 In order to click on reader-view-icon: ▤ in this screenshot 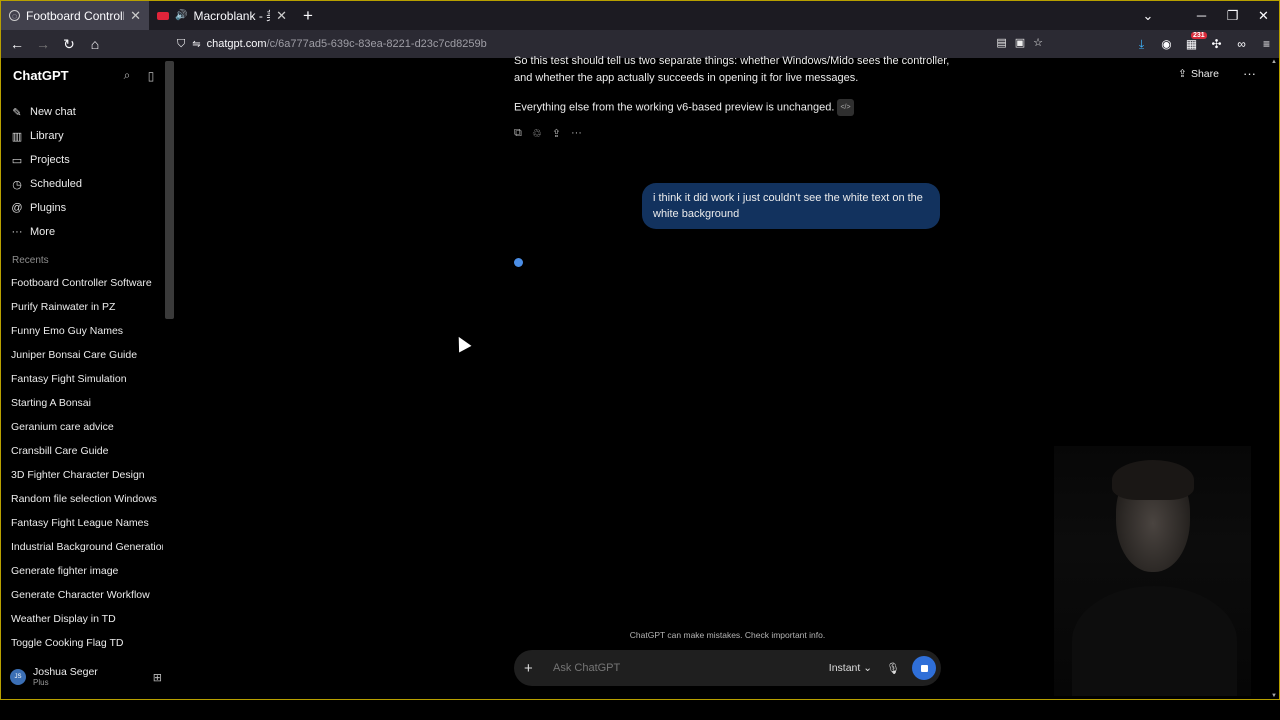, I will do `click(1001, 42)`.